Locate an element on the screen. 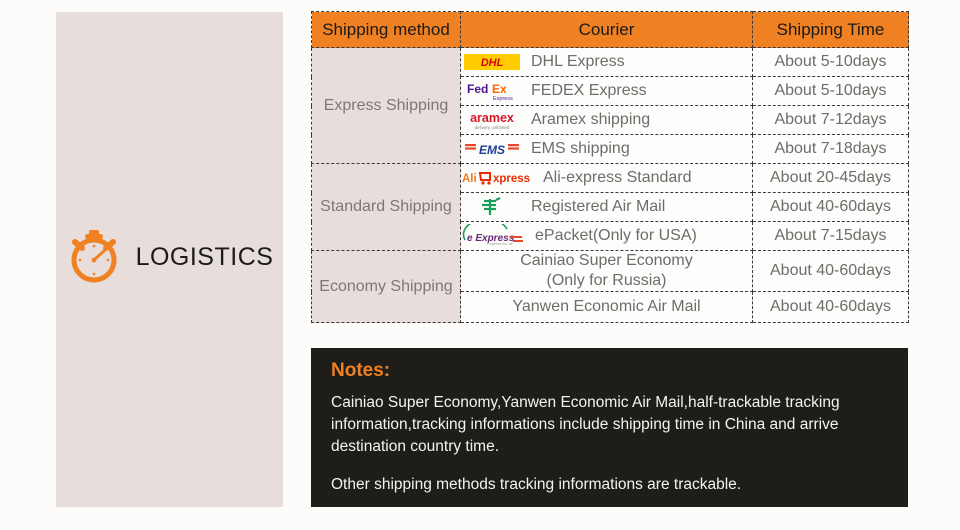 This screenshot has width=960, height=530. stopwatch-icon is located at coordinates (94, 257).